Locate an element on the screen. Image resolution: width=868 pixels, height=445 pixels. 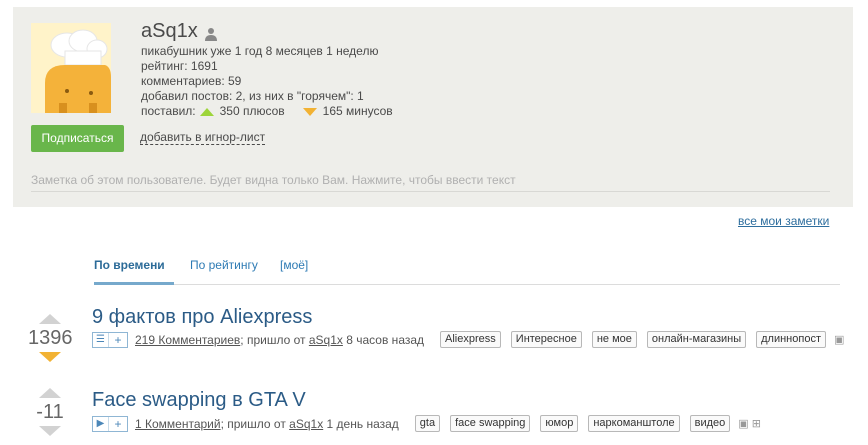
tag: не мое is located at coordinates (614, 339).